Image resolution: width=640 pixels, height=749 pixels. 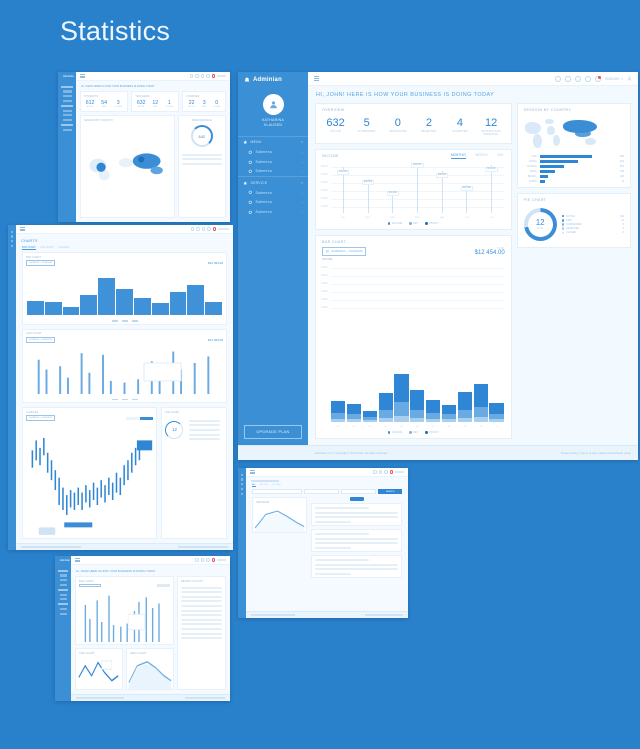 I want to click on filter-input, so click(x=277, y=492).